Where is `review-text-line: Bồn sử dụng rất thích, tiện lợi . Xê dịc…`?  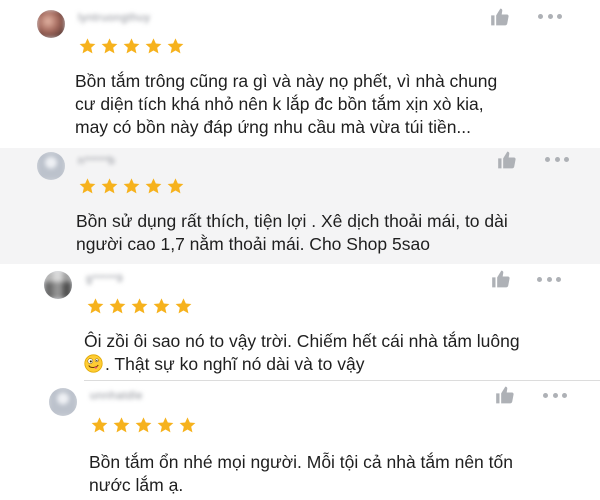
review-text-line: Bồn sử dụng rất thích, tiện lợi . Xê dịc… is located at coordinates (292, 221).